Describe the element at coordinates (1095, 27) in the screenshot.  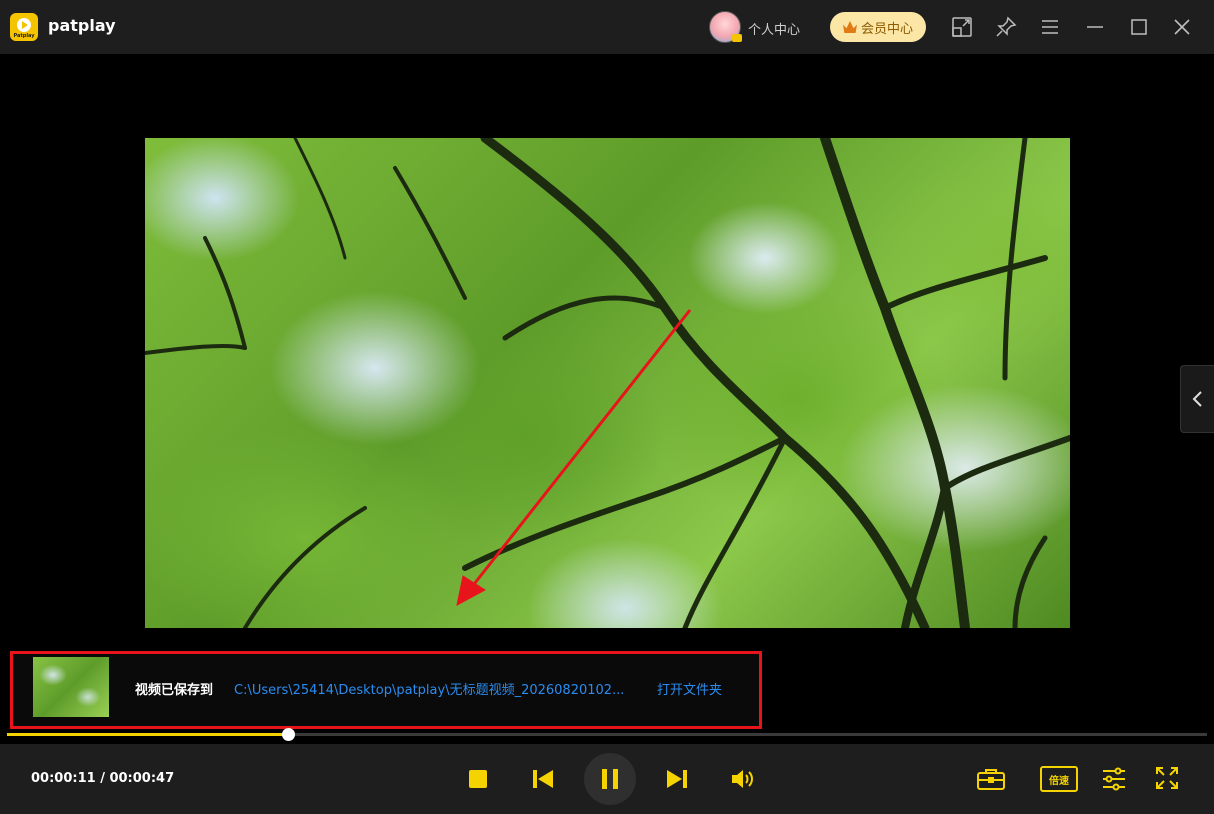
I see `minimize-icon` at that location.